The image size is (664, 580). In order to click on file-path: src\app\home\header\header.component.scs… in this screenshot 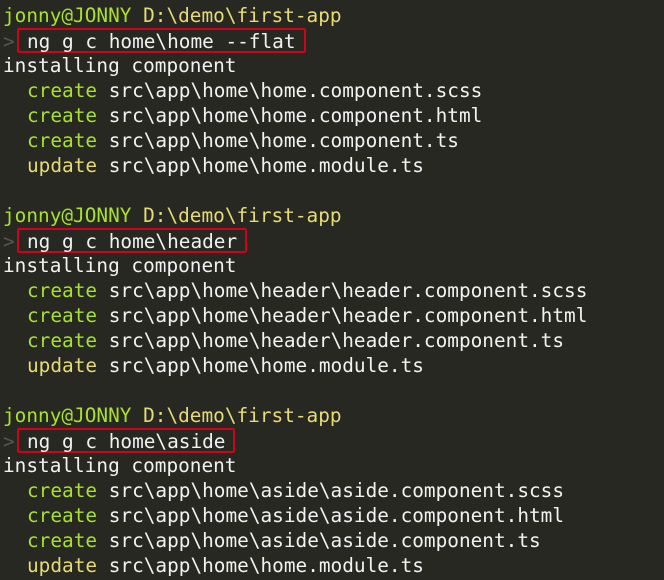, I will do `click(348, 290)`.